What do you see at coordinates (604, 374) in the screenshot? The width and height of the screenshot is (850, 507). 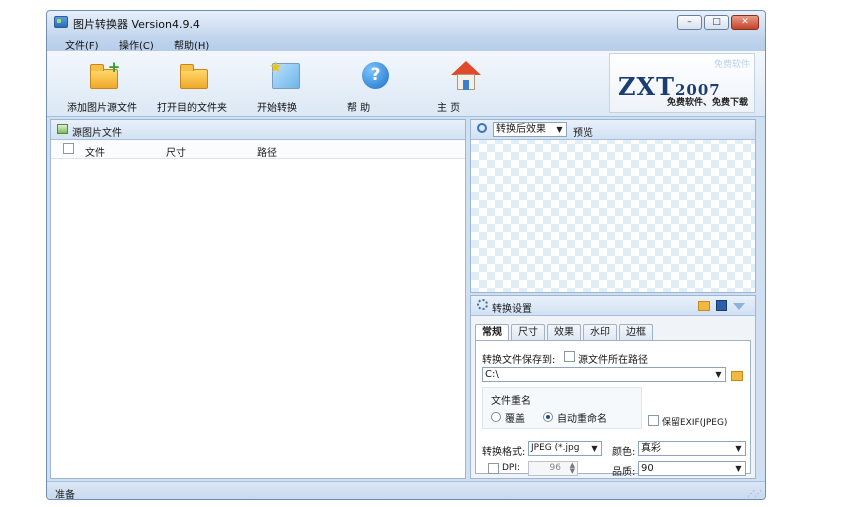 I see `save-path-select: C:\ ▼` at bounding box center [604, 374].